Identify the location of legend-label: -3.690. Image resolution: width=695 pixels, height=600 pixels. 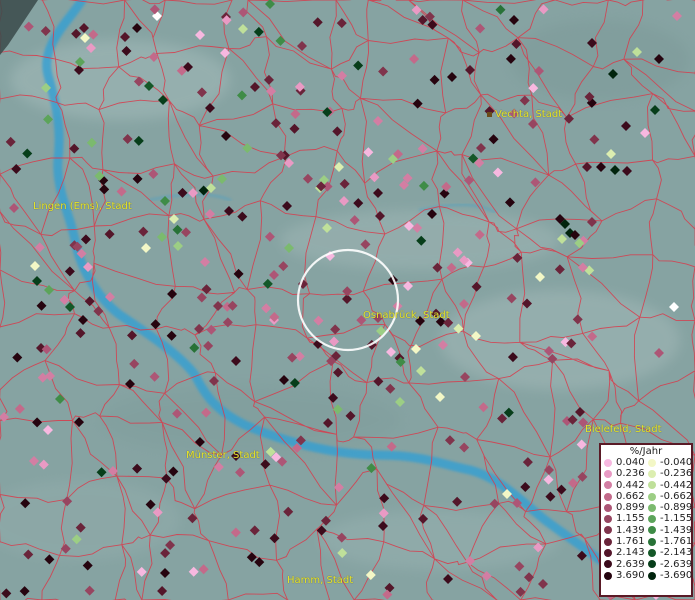
(676, 575).